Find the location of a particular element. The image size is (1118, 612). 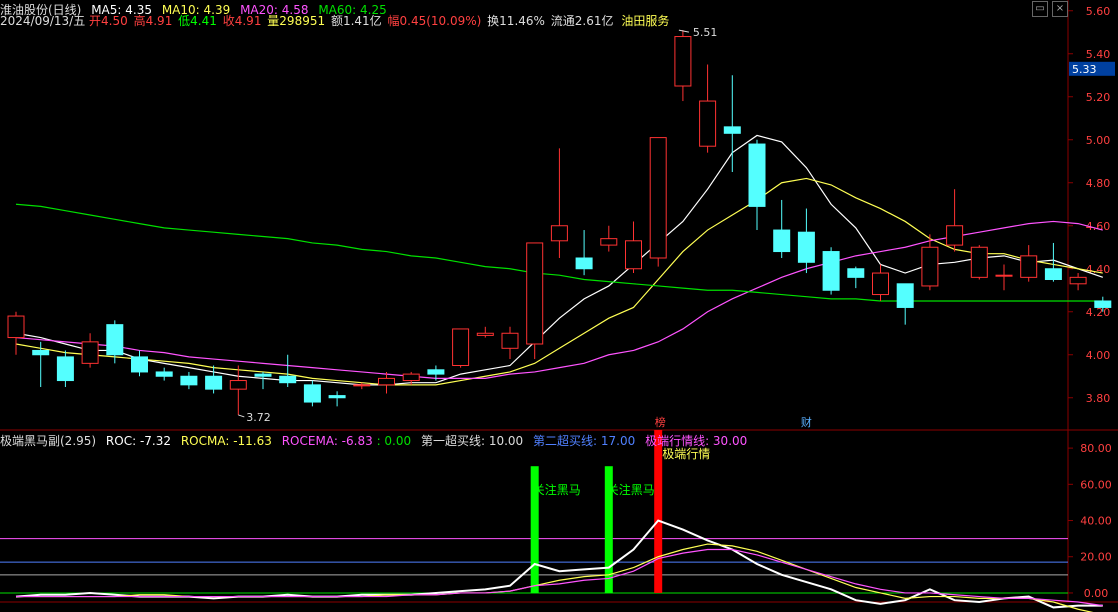

extreme-value: 极端行情线: 30.00 is located at coordinates (696, 441).